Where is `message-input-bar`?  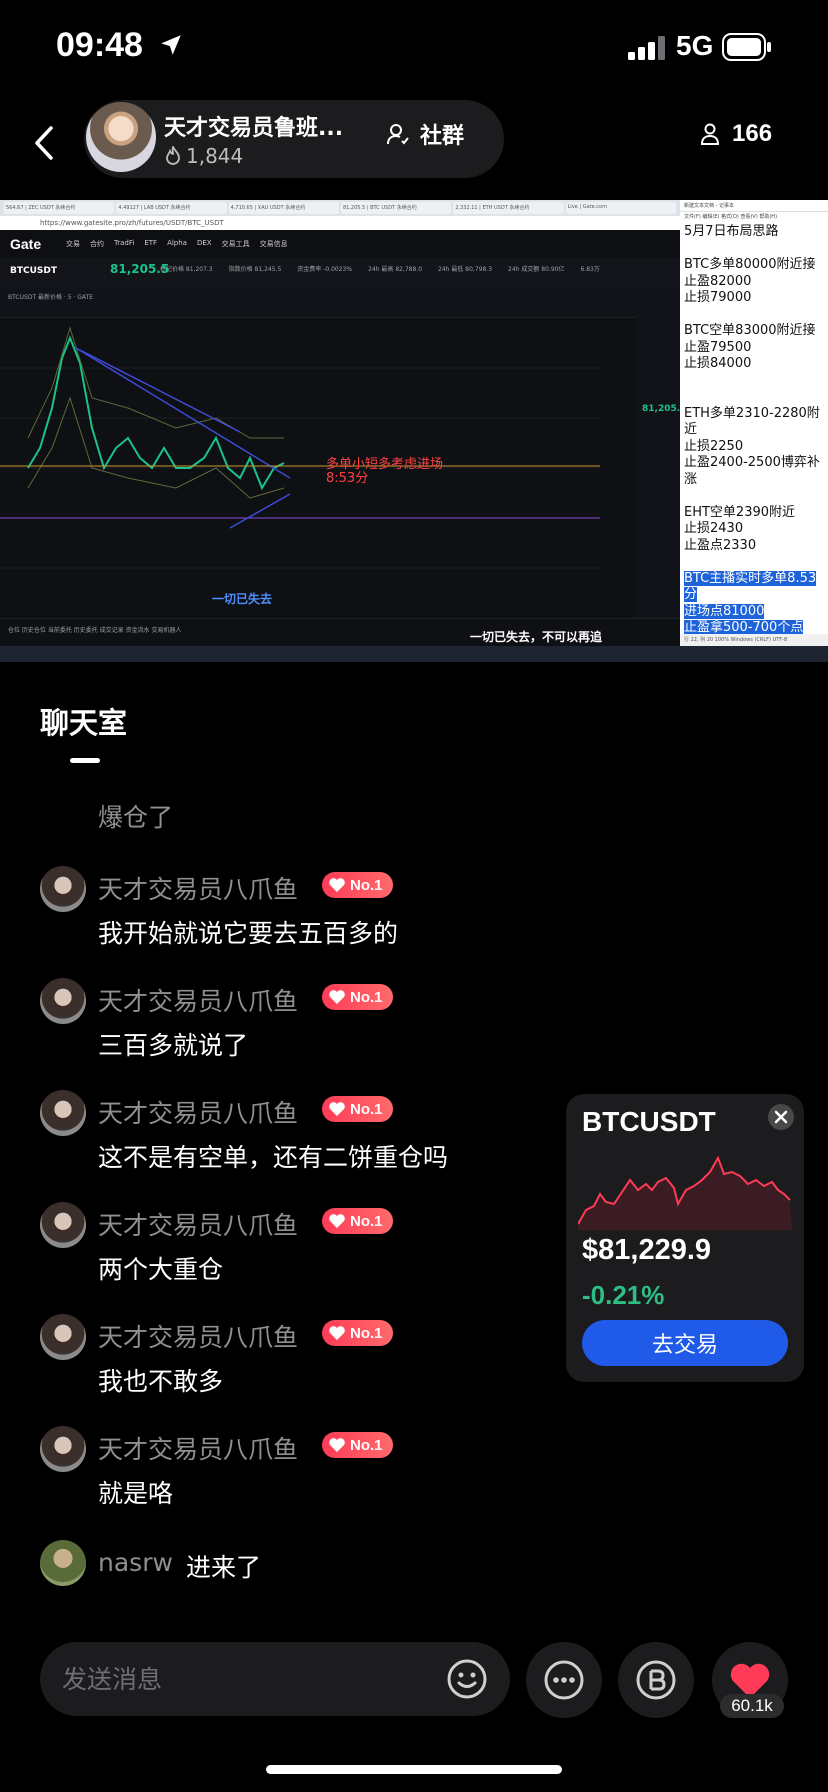 message-input-bar is located at coordinates (275, 1679).